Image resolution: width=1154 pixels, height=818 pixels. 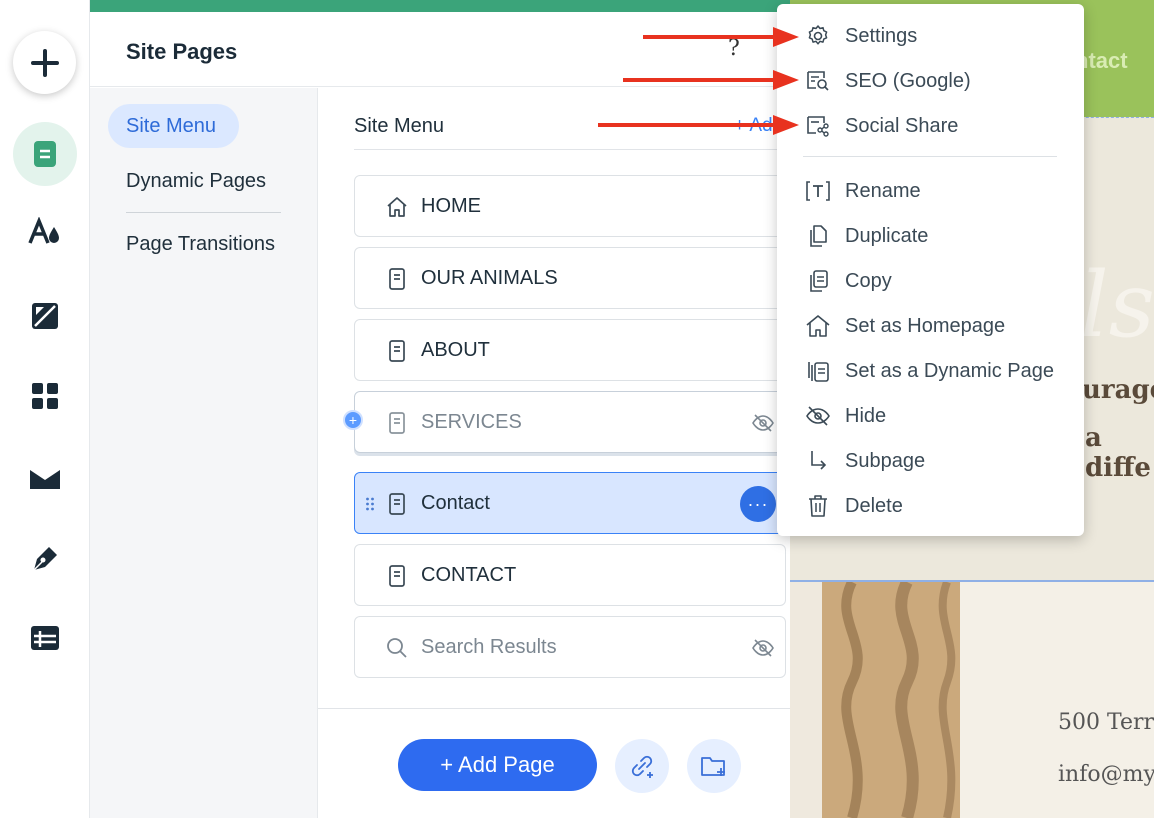 What do you see at coordinates (440, 6) in the screenshot?
I see `top-accent-bar` at bounding box center [440, 6].